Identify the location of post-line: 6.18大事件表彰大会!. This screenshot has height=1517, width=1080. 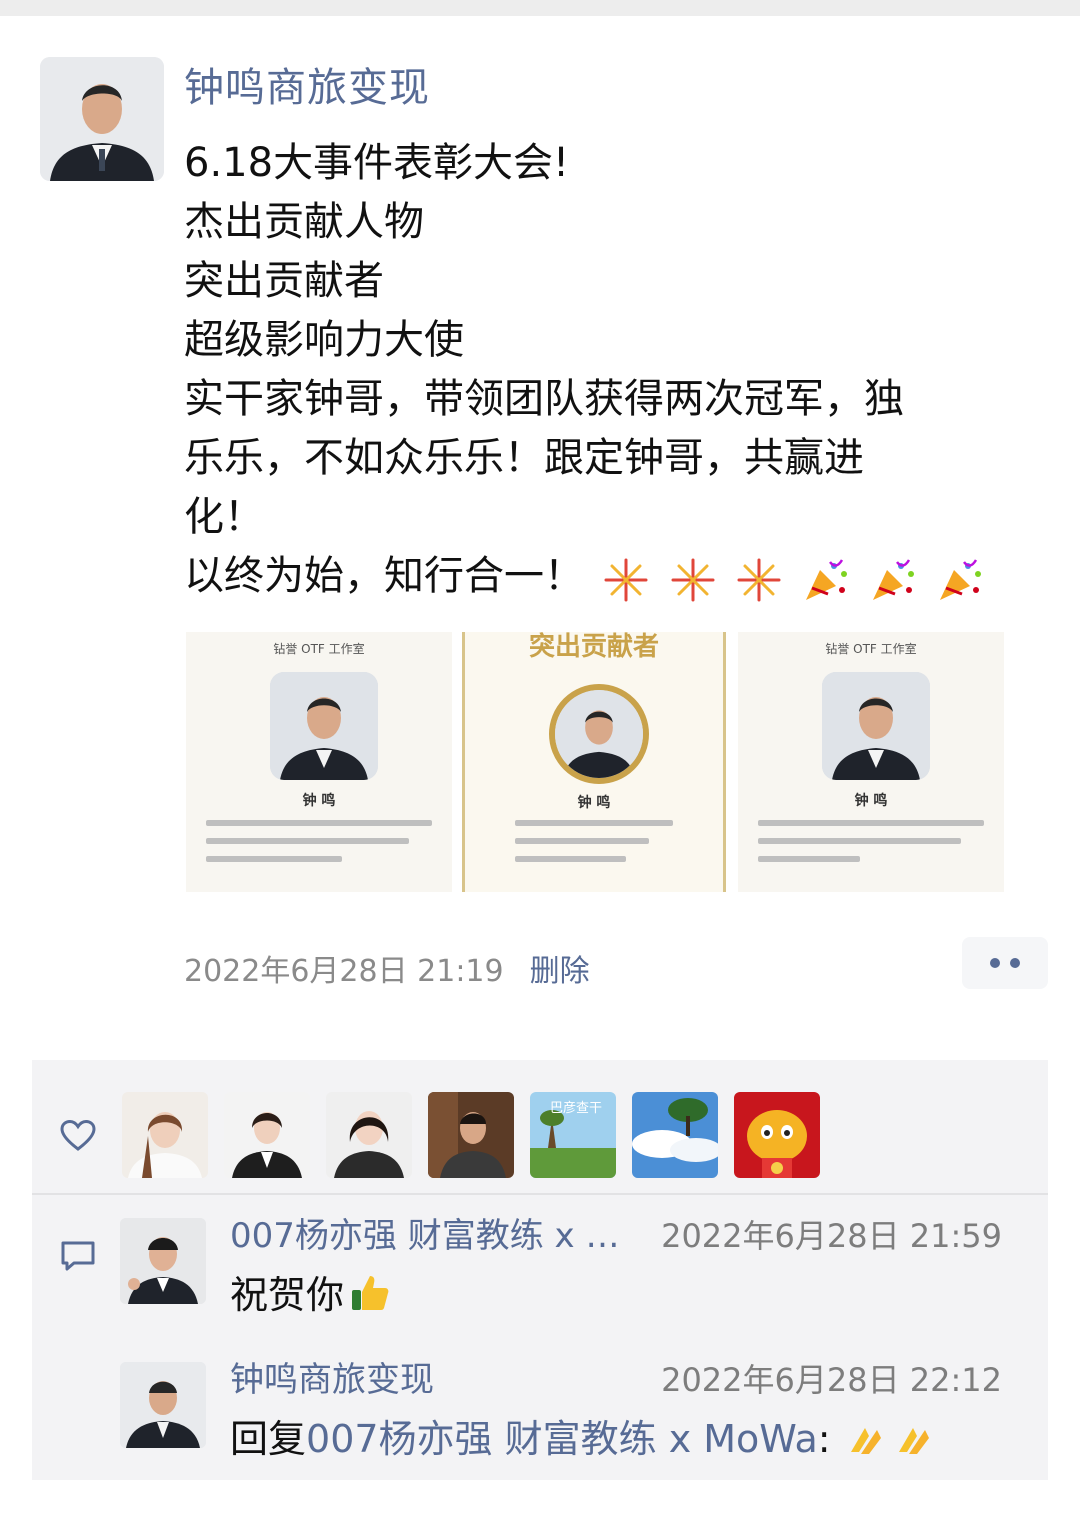
(377, 163).